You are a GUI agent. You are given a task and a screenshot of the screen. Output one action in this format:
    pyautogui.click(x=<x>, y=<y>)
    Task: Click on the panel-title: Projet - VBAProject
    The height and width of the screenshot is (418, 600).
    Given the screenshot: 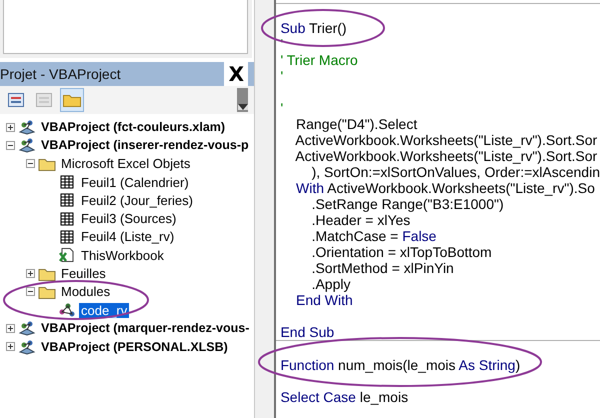 What is the action you would take?
    pyautogui.click(x=60, y=74)
    